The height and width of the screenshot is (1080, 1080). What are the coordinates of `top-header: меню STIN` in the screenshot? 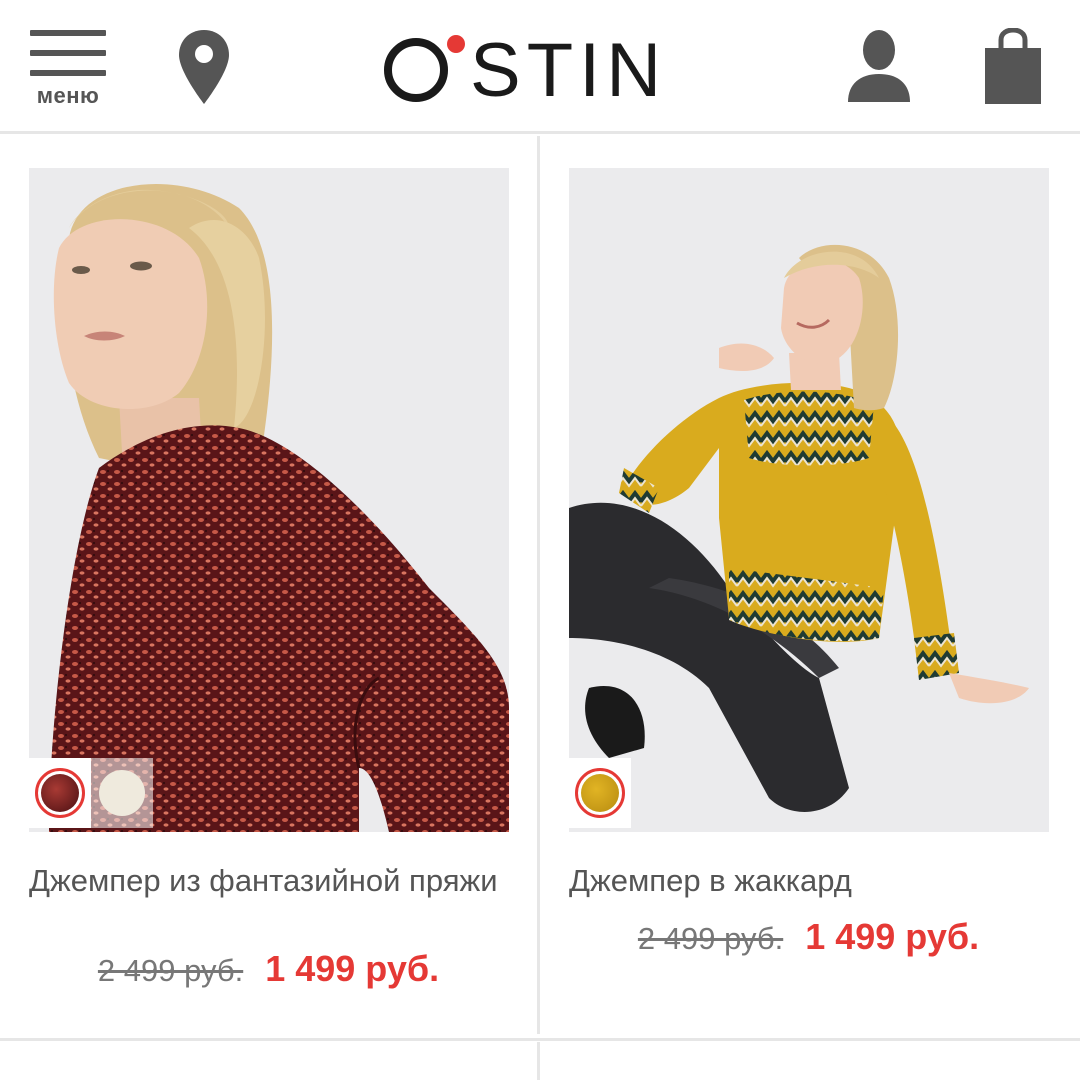 It's located at (540, 67).